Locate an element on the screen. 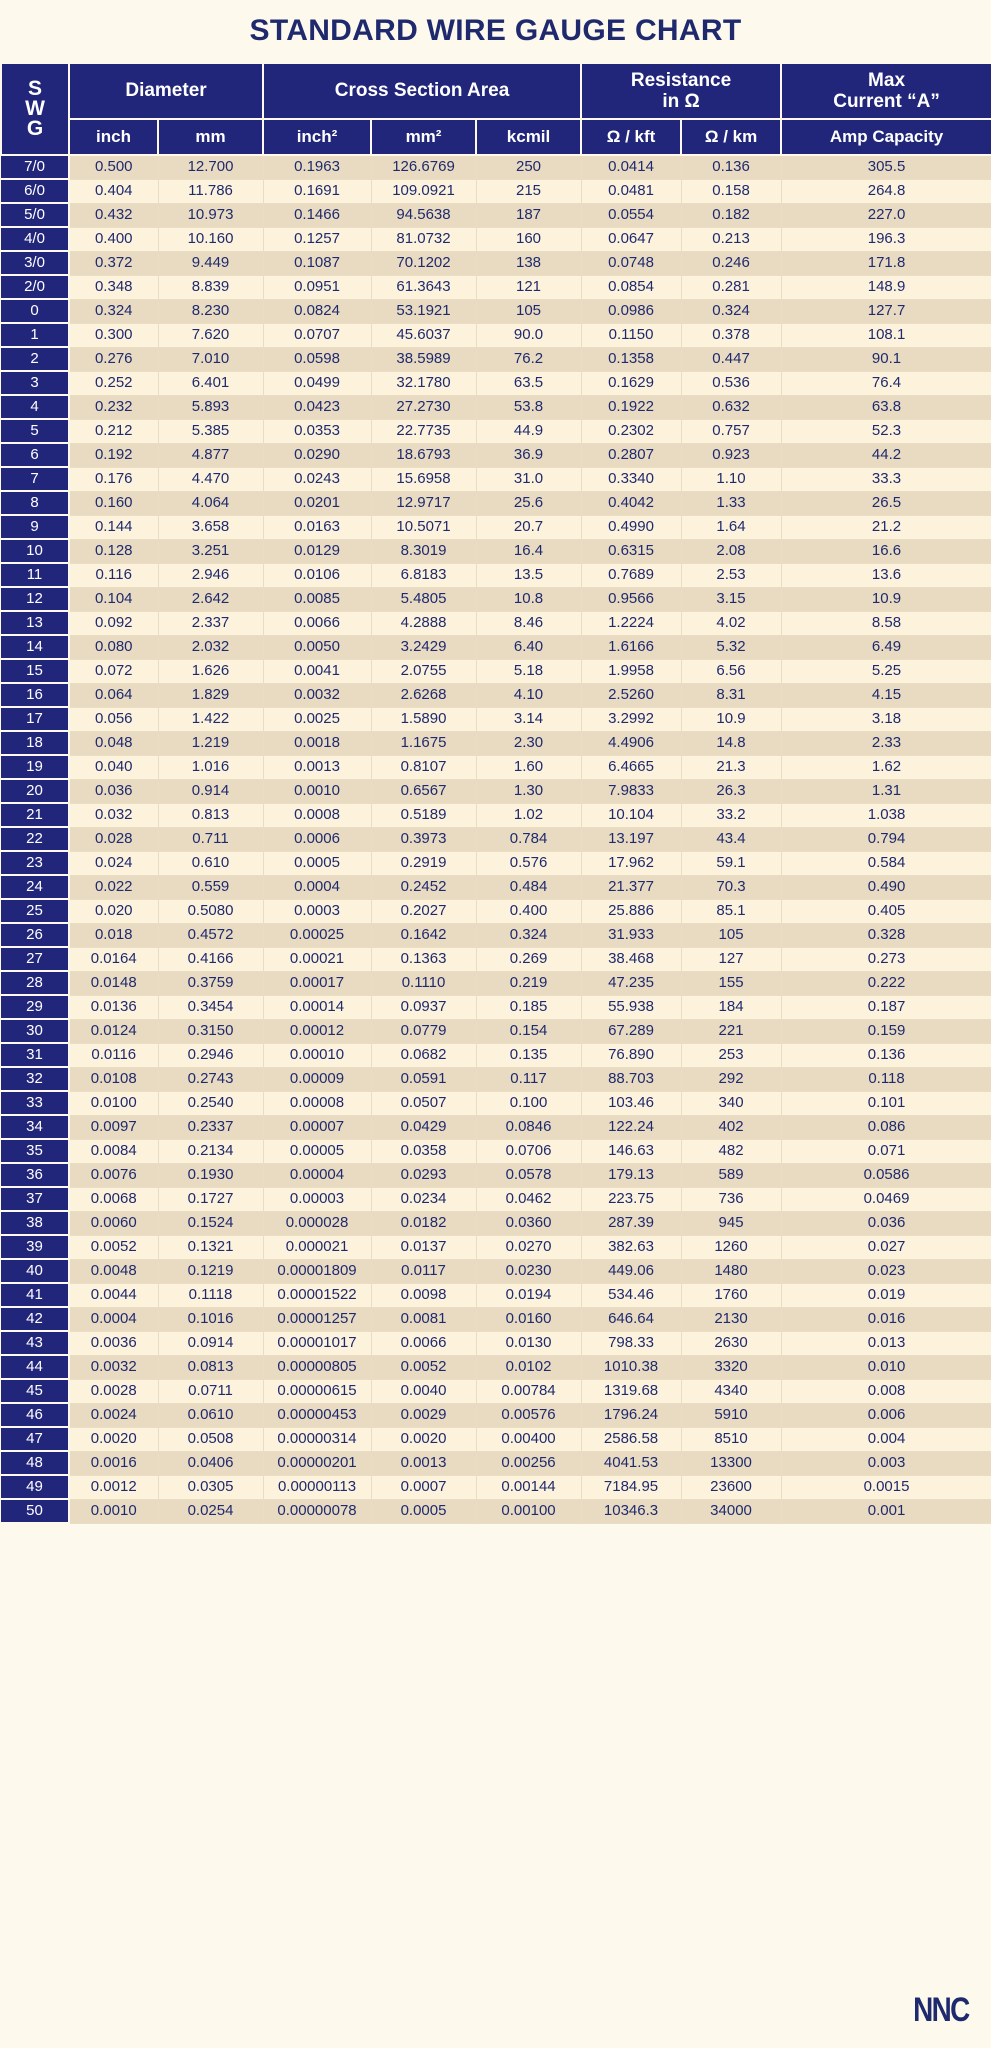 The width and height of the screenshot is (991, 2048). cell-inch: 0.0012 is located at coordinates (113, 1487).